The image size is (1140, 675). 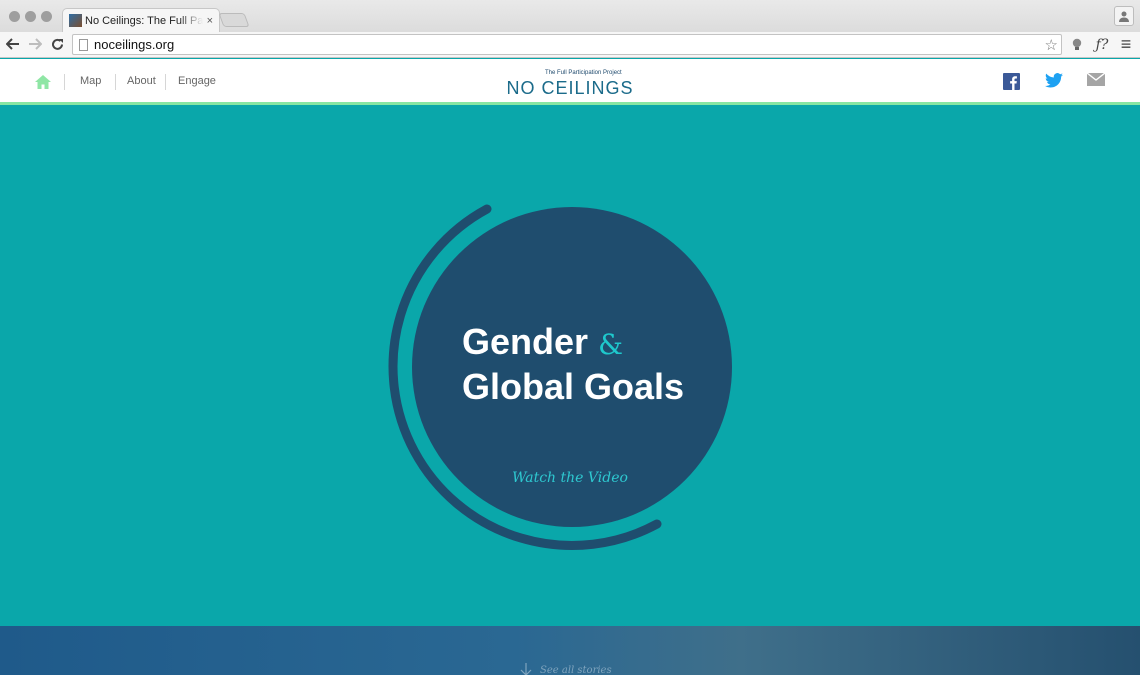 I want to click on twitter-share-button, so click(x=1054, y=82).